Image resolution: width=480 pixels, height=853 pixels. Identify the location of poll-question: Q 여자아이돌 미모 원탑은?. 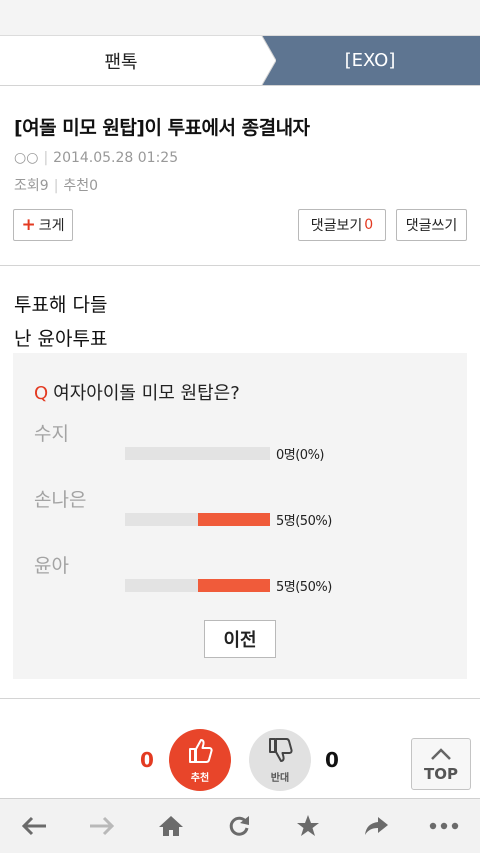
(137, 392).